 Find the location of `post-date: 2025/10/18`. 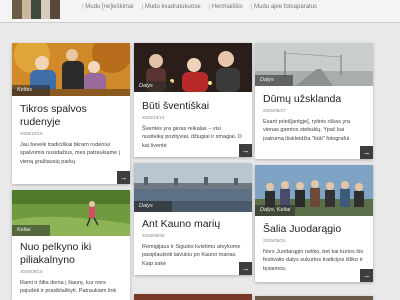

post-date: 2025/10/18 is located at coordinates (31, 133).